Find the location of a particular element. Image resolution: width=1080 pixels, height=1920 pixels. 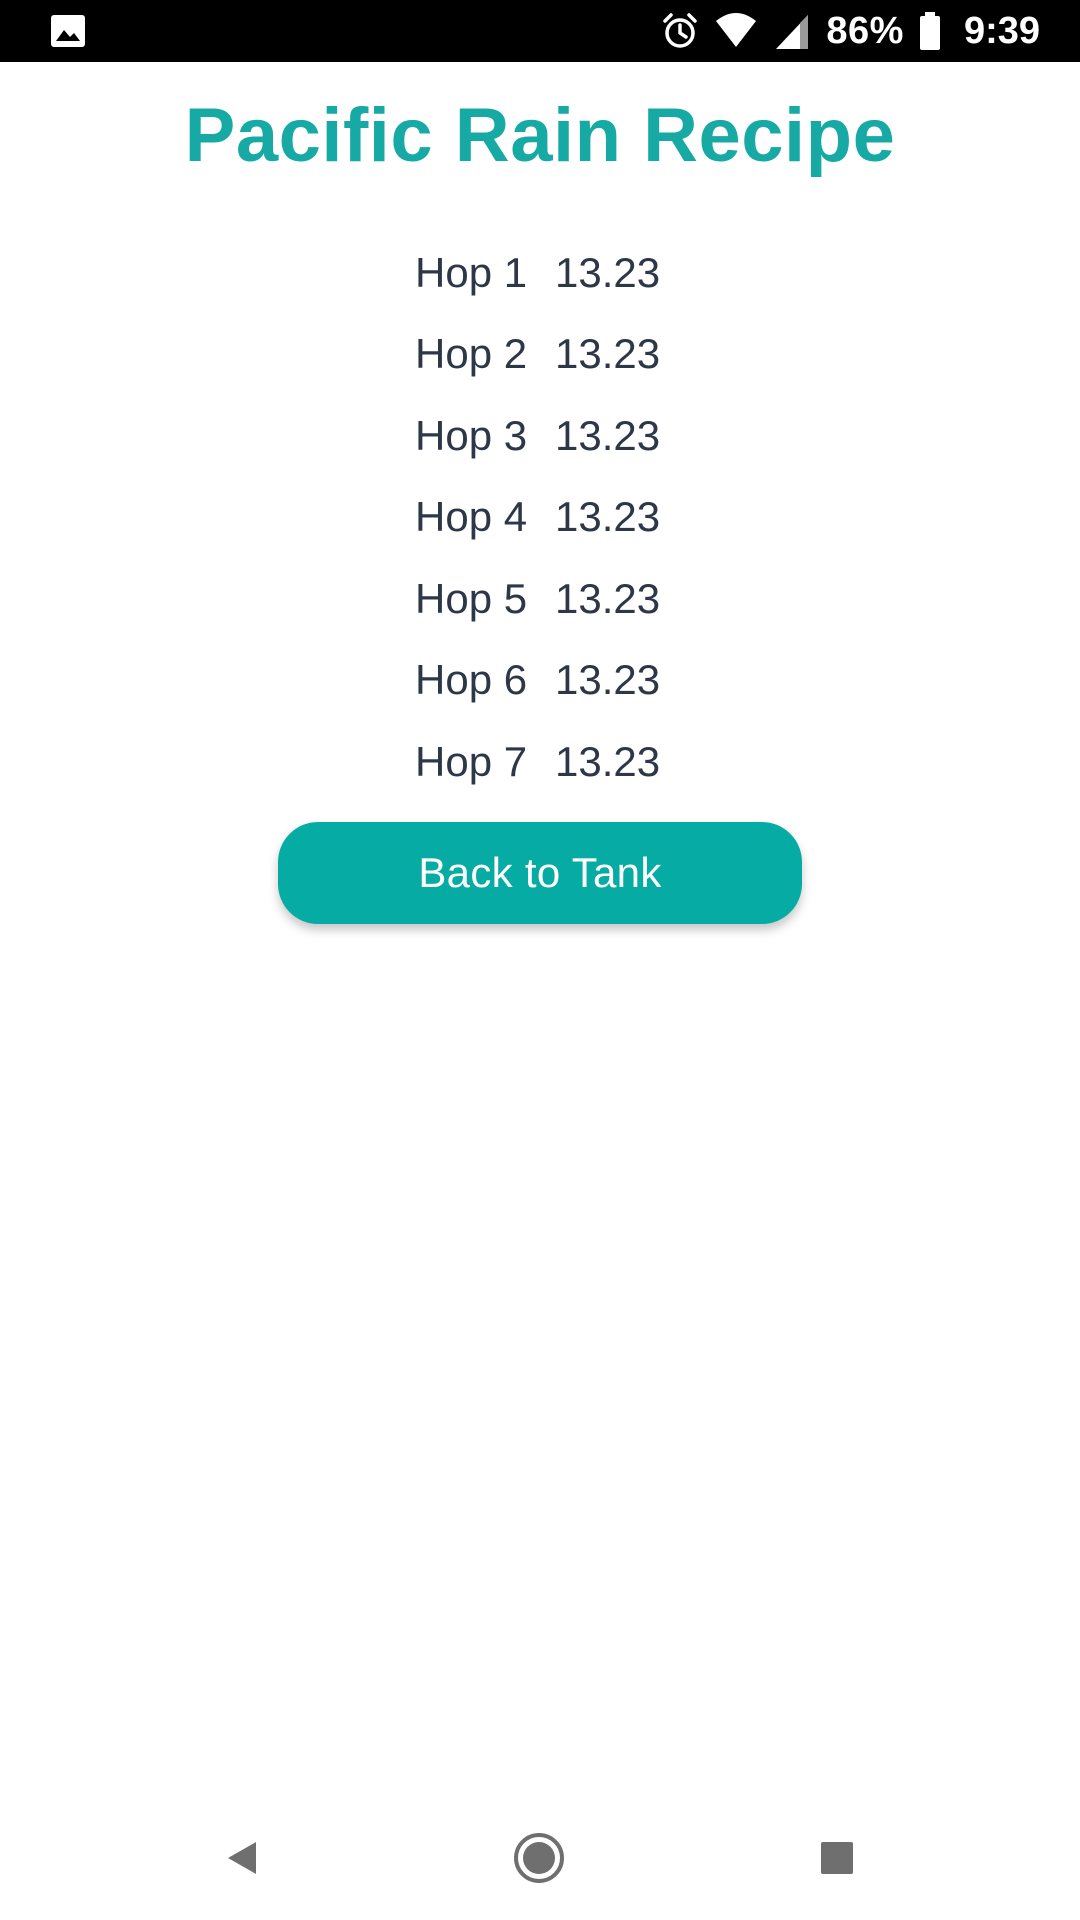

list-item: Hop 7 13.23 is located at coordinates (540, 762).